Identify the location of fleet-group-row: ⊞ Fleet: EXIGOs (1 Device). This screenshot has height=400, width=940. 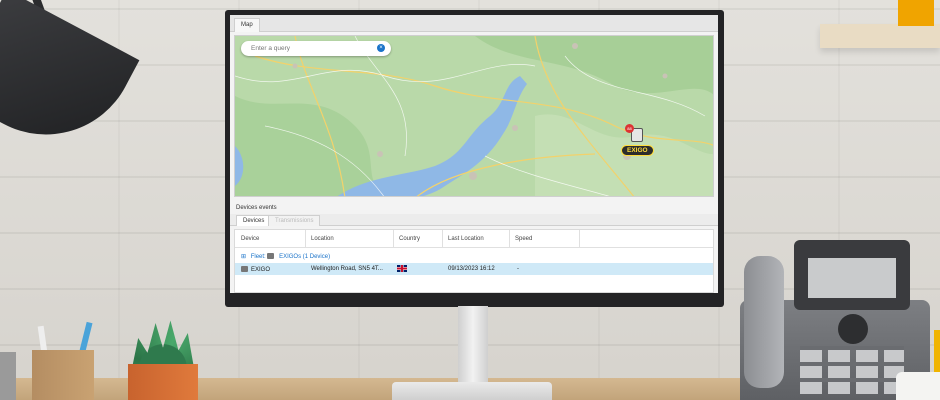
(474, 256).